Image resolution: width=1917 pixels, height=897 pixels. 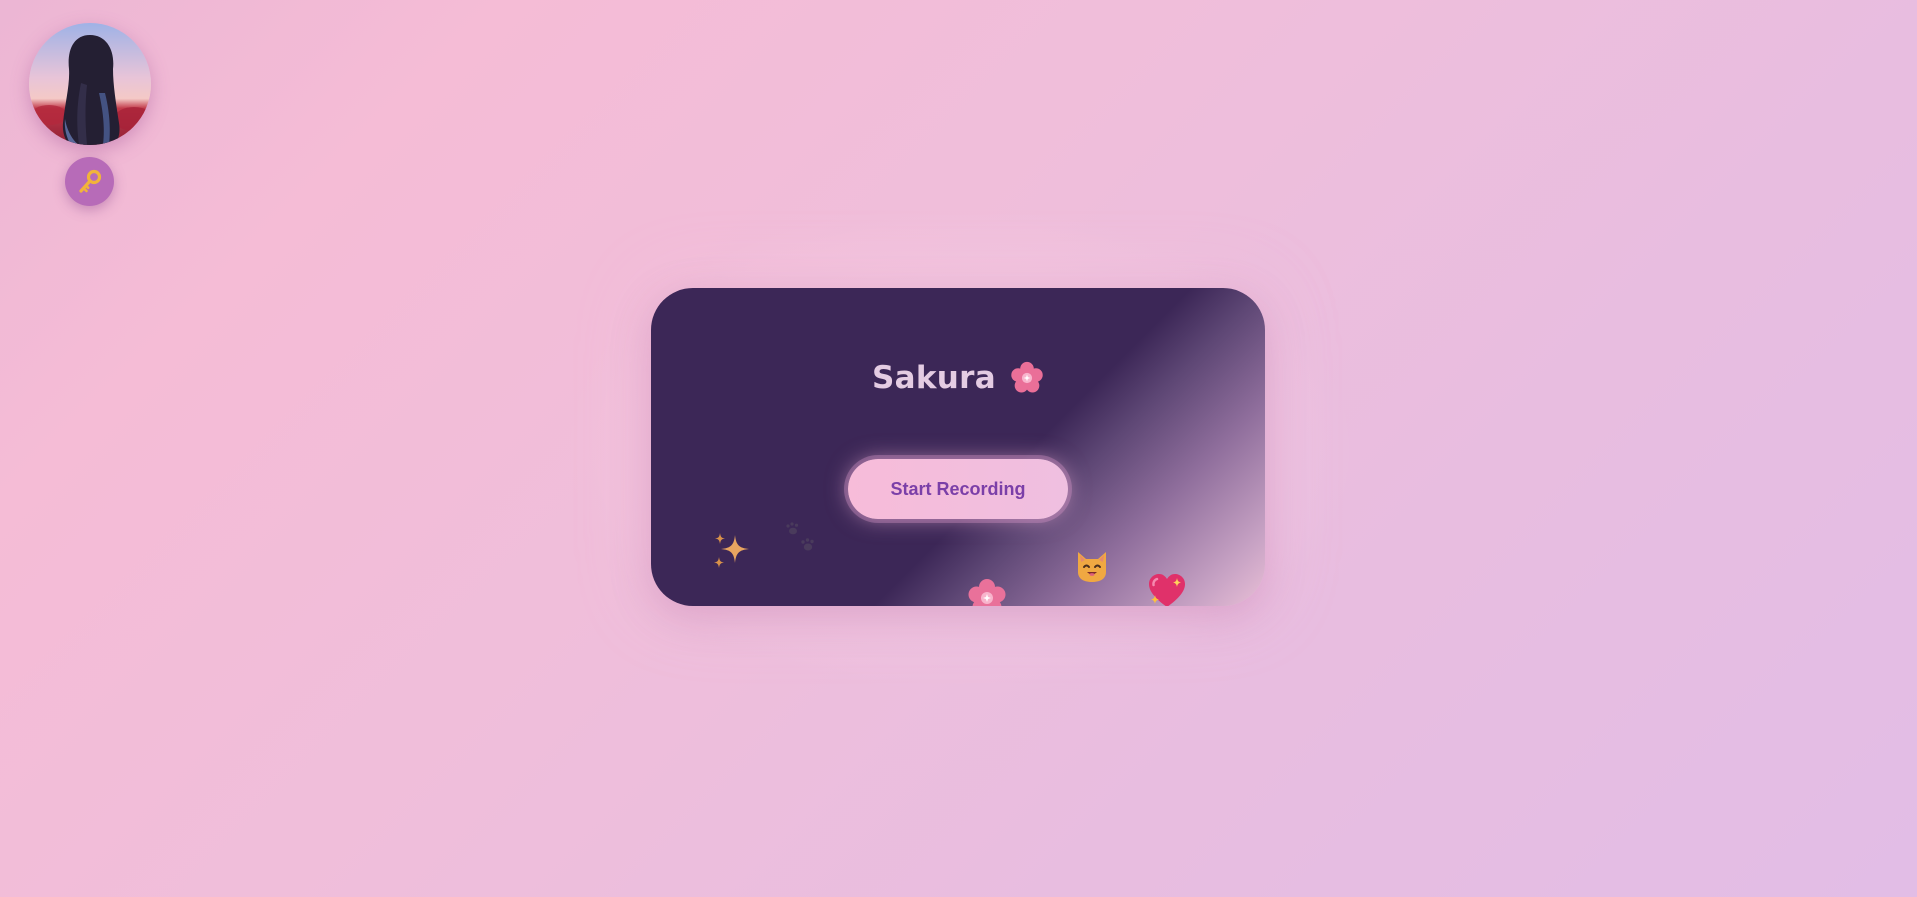 What do you see at coordinates (934, 378) in the screenshot?
I see `page-title: Sakura` at bounding box center [934, 378].